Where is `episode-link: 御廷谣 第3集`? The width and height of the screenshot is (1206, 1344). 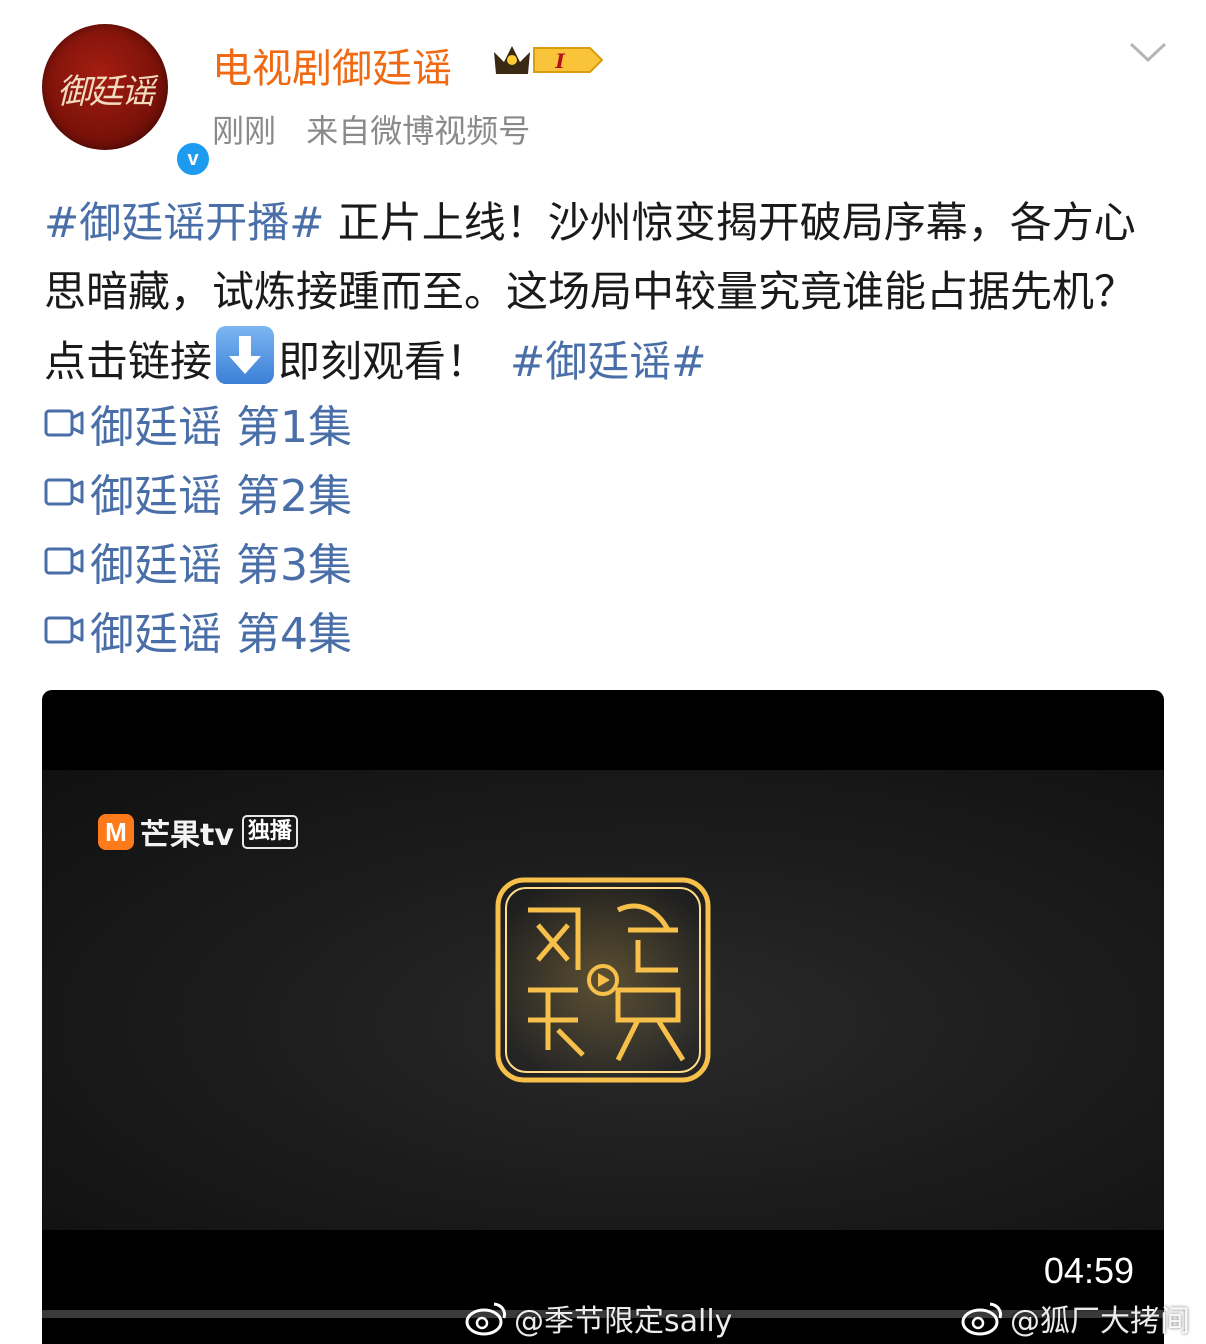 episode-link: 御廷谣 第3集 is located at coordinates (198, 560).